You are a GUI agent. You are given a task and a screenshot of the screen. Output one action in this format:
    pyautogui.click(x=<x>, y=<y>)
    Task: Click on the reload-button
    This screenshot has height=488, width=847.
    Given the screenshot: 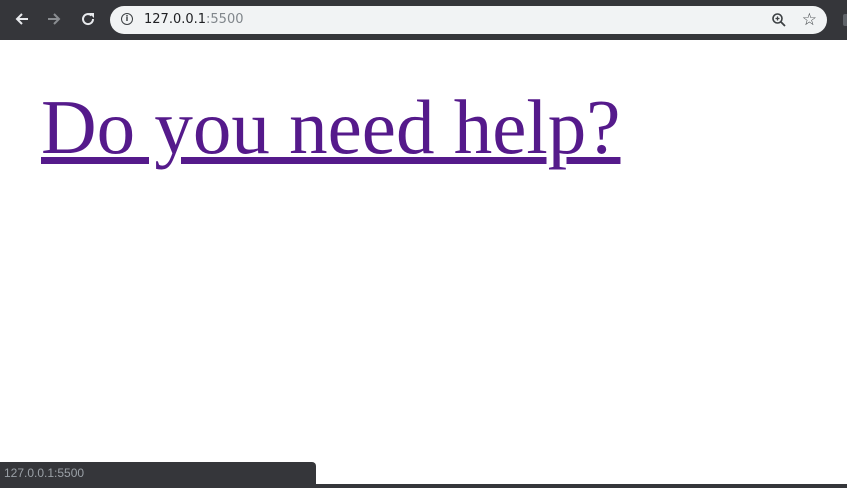 What is the action you would take?
    pyautogui.click(x=88, y=19)
    